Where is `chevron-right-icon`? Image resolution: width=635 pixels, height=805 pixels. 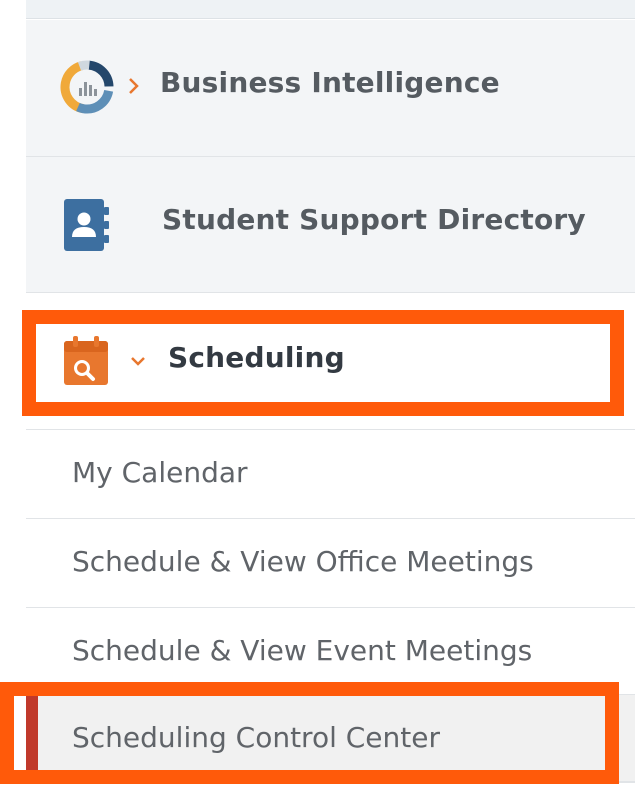
chevron-right-icon is located at coordinates (134, 86).